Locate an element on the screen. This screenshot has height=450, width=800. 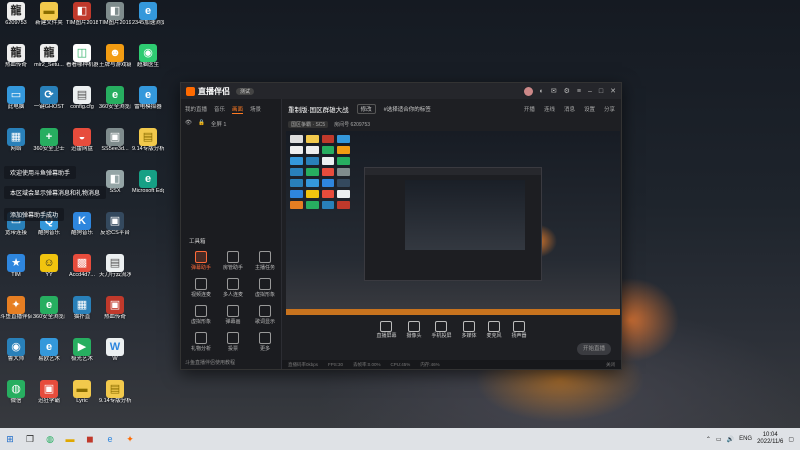
avatar is located at coordinates (528, 91).